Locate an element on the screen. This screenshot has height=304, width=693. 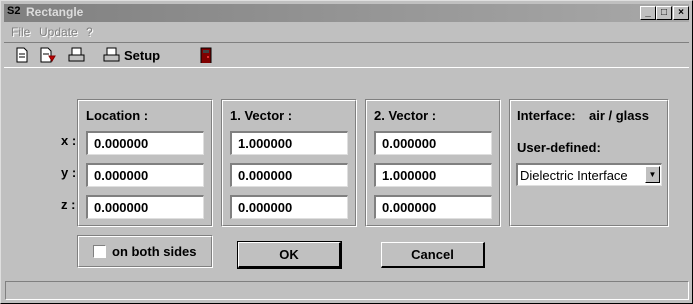
status-bar is located at coordinates (347, 290).